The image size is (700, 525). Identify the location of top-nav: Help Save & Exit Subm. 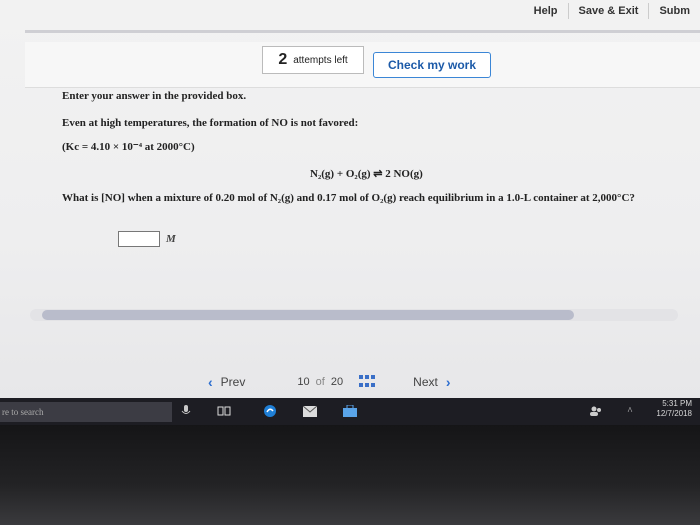
(612, 11).